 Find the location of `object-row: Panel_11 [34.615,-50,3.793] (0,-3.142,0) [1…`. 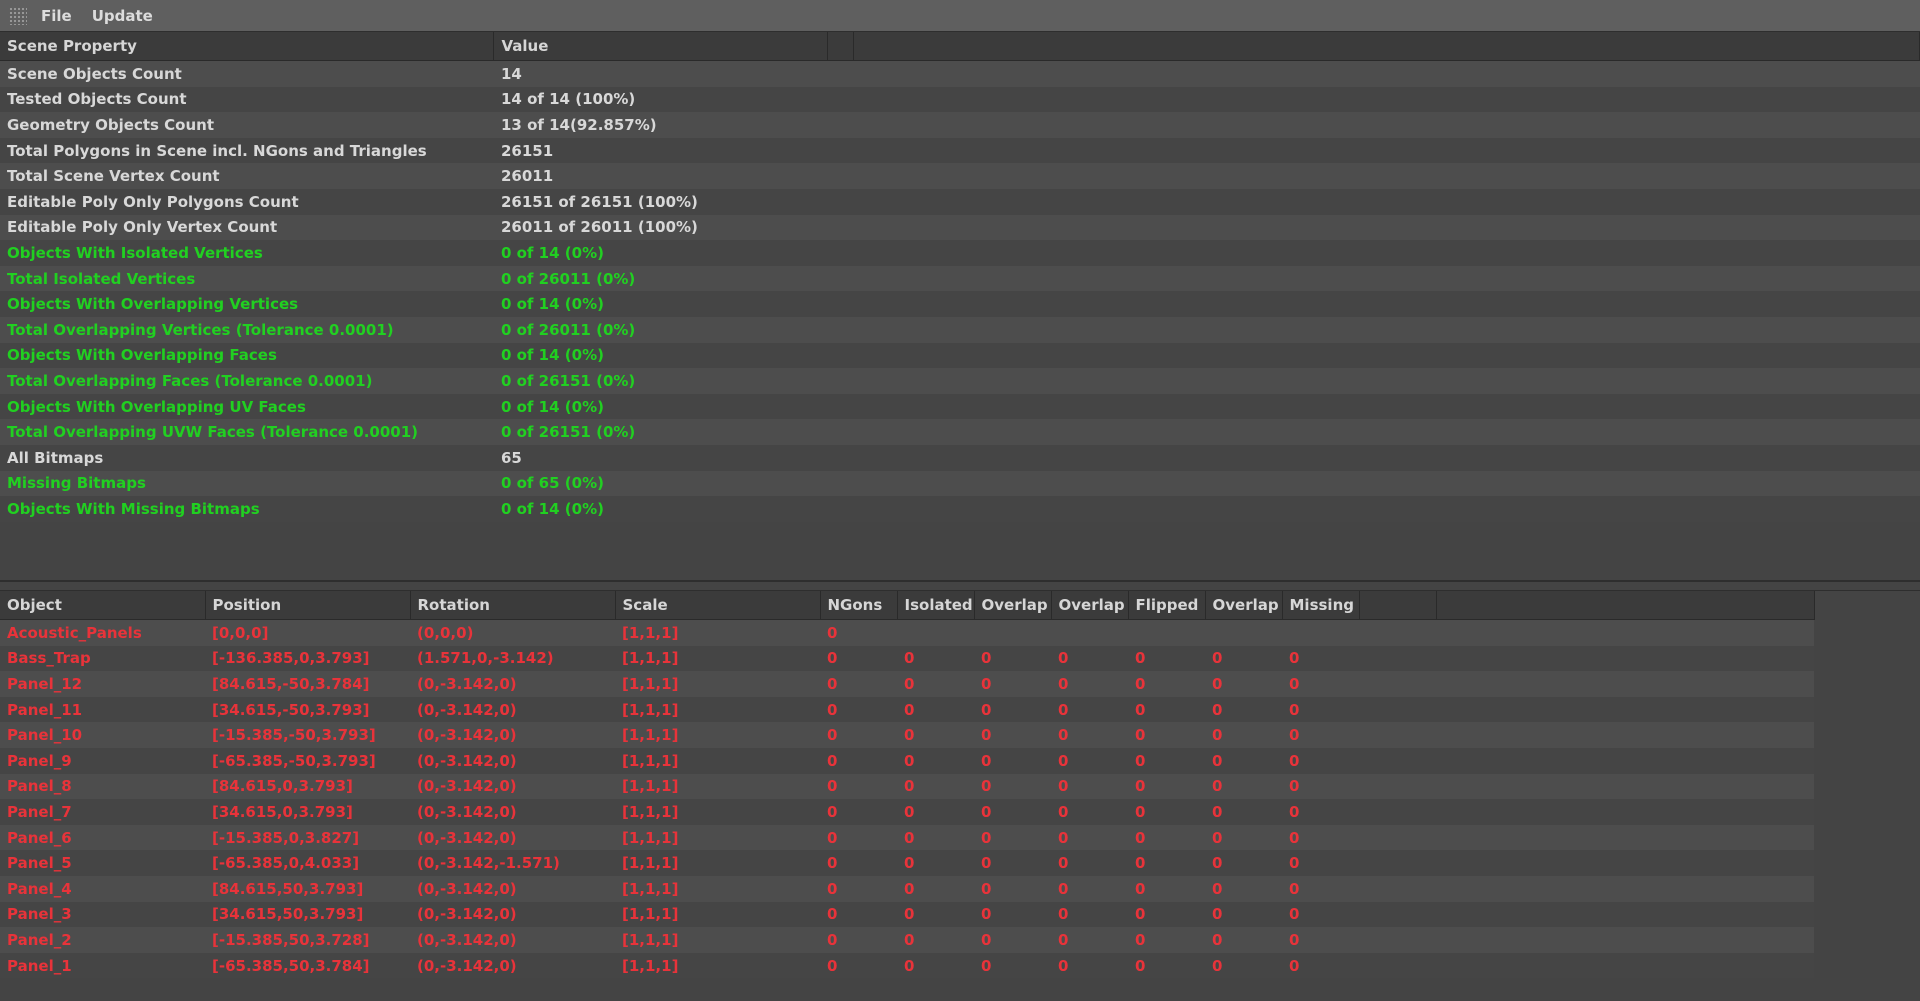

object-row: Panel_11 [34.615,-50,3.793] (0,-3.142,0) [1… is located at coordinates (907, 709).